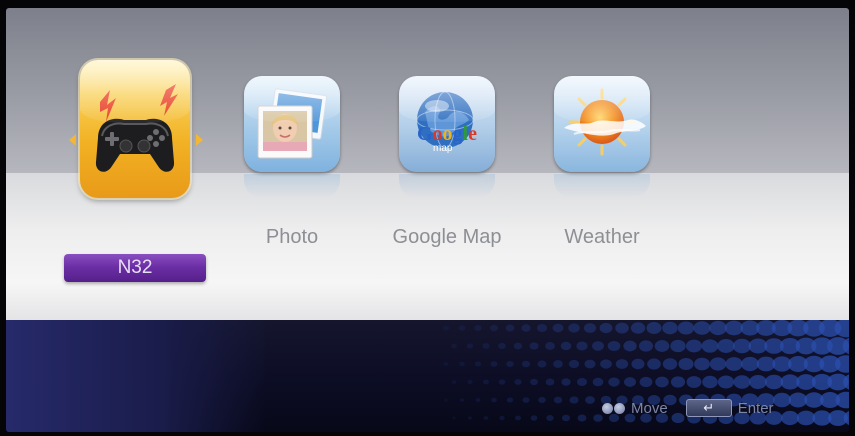  What do you see at coordinates (443, 148) in the screenshot?
I see `map-subtext: map` at bounding box center [443, 148].